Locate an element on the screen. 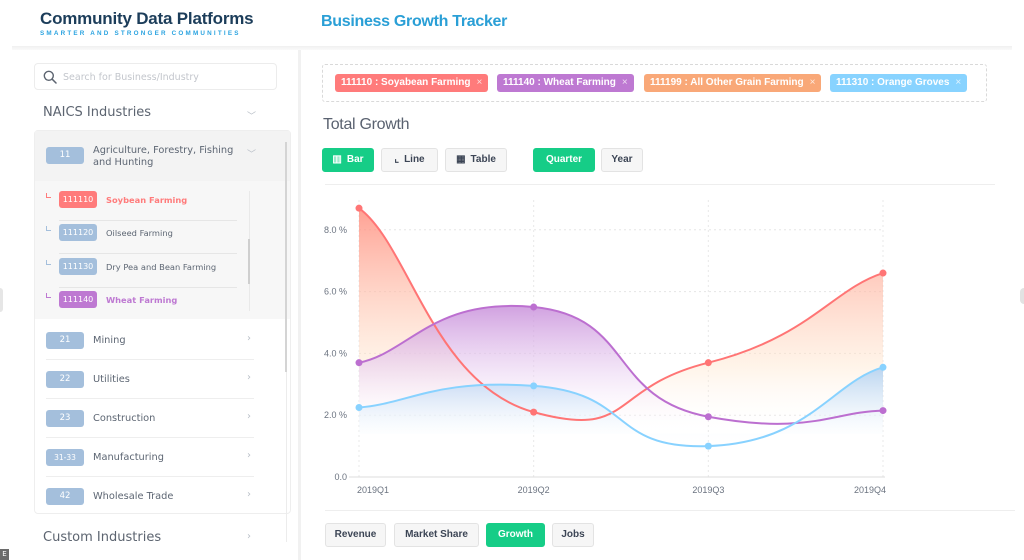  sub-industry-111110: 111110 Soybean Farming is located at coordinates (162, 204).